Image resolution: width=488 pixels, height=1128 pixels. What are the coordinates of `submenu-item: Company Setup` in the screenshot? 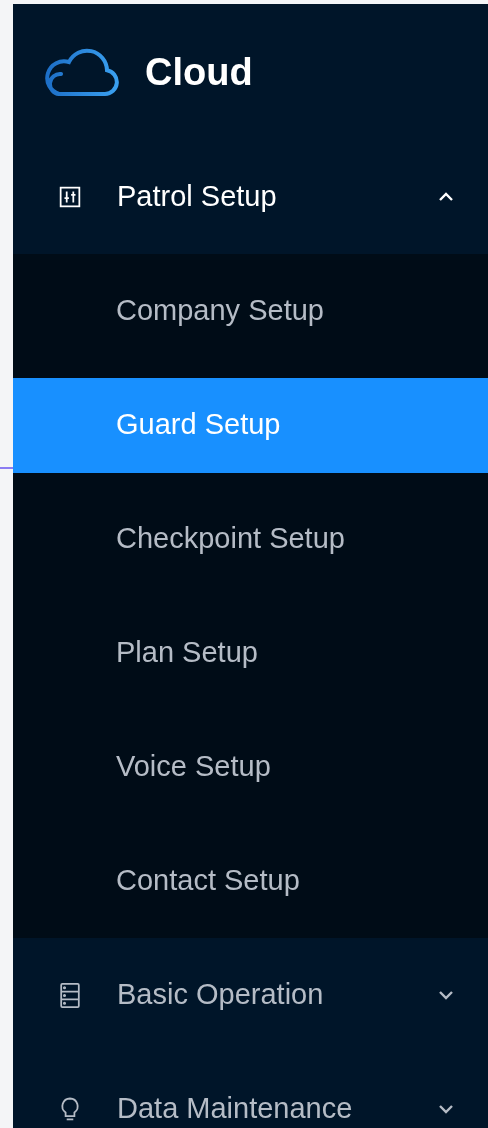 It's located at (250, 311).